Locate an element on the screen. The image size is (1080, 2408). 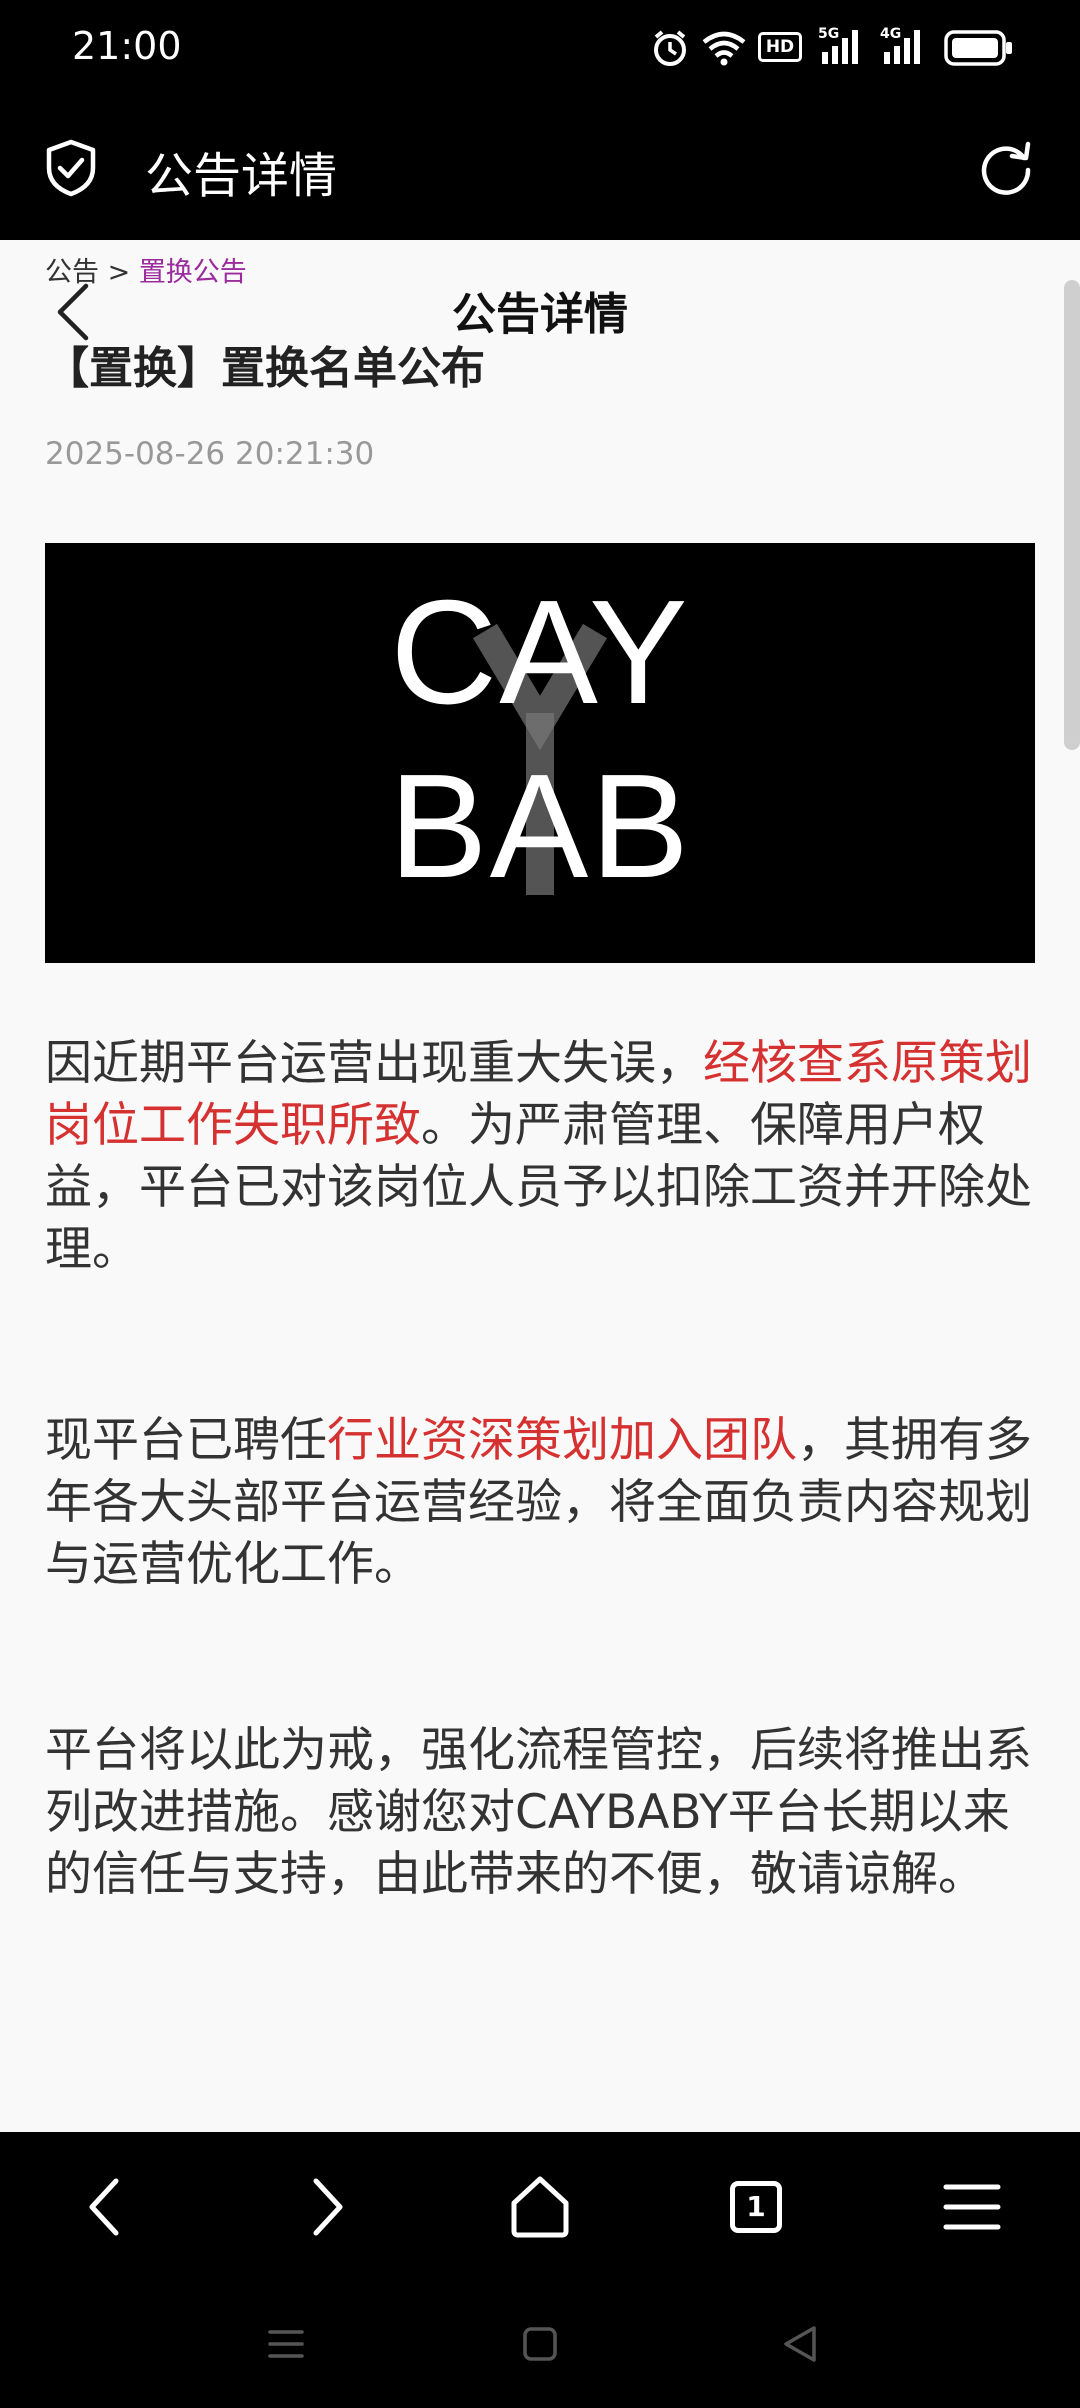
status-bar: 21:00 HD 5G 4G is located at coordinates (540, 48).